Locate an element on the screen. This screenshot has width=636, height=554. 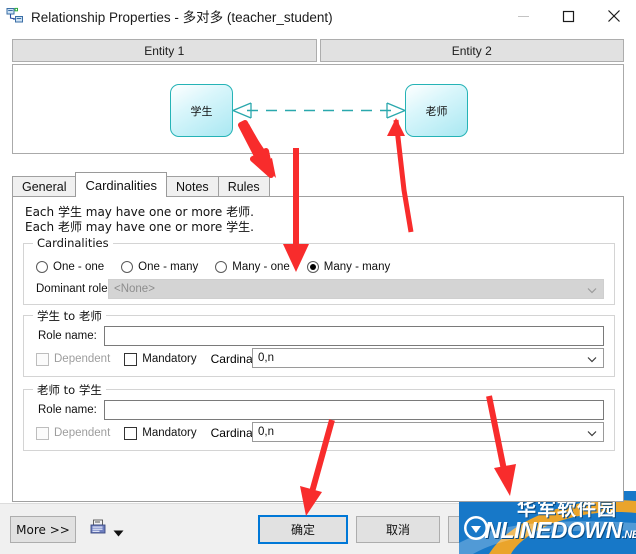
role-reverse-name-input is located at coordinates (354, 410).